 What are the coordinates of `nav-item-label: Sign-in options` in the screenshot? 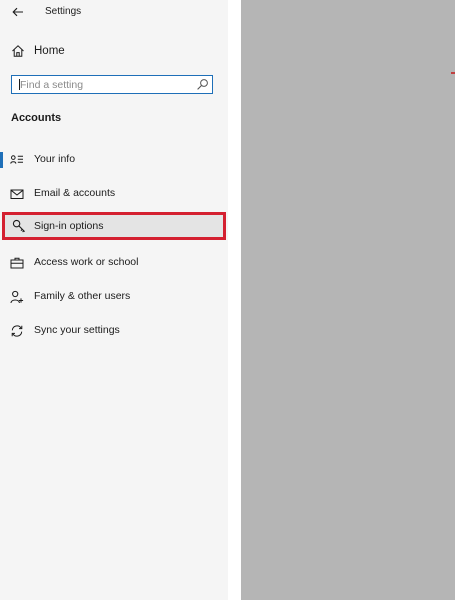 It's located at (69, 226).